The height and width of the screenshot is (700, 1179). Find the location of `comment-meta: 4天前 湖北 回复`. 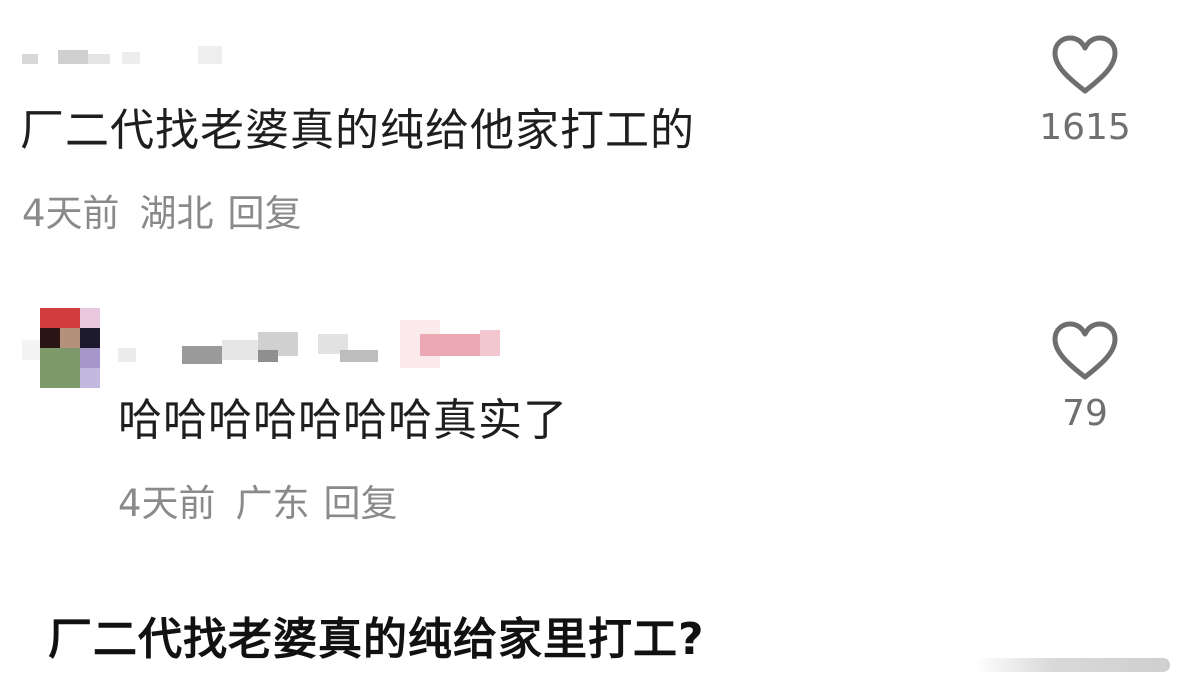

comment-meta: 4天前 湖北 回复 is located at coordinates (162, 214).